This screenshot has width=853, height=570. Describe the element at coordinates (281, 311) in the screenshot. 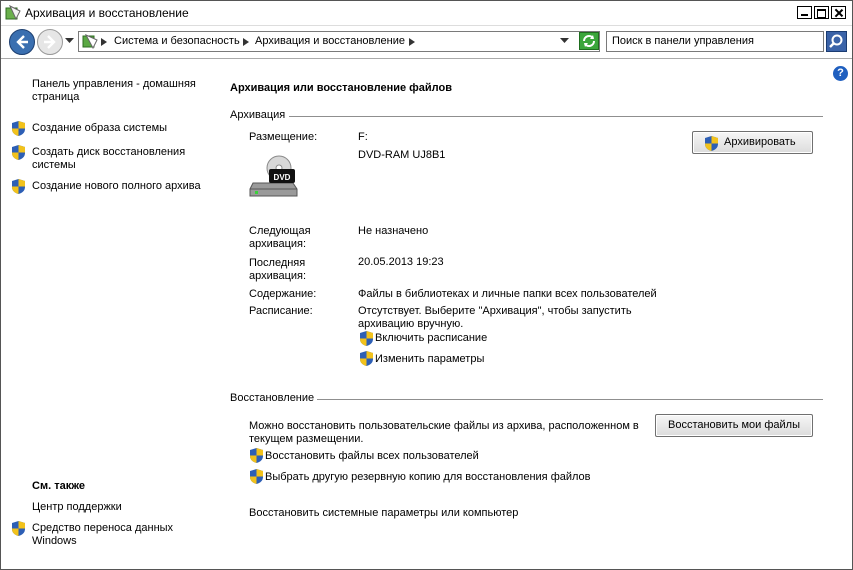

I see `schedule-label: Расписание:` at that location.